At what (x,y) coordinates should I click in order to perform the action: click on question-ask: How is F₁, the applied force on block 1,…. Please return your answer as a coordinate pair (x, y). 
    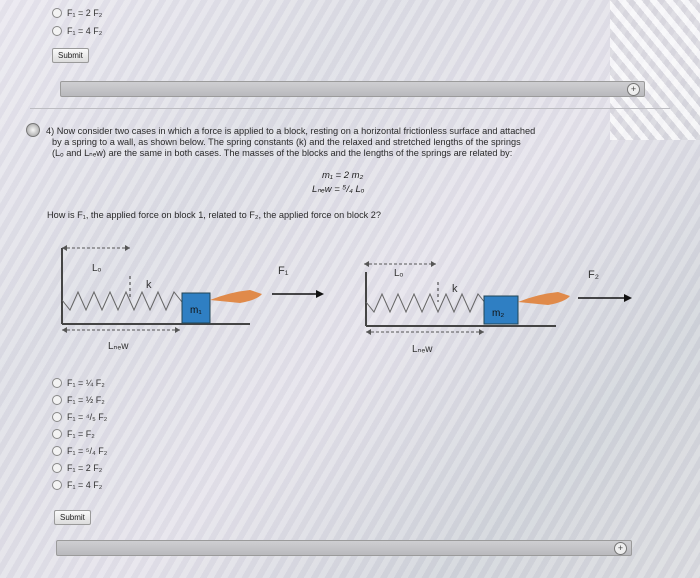
    Looking at the image, I should click on (214, 215).